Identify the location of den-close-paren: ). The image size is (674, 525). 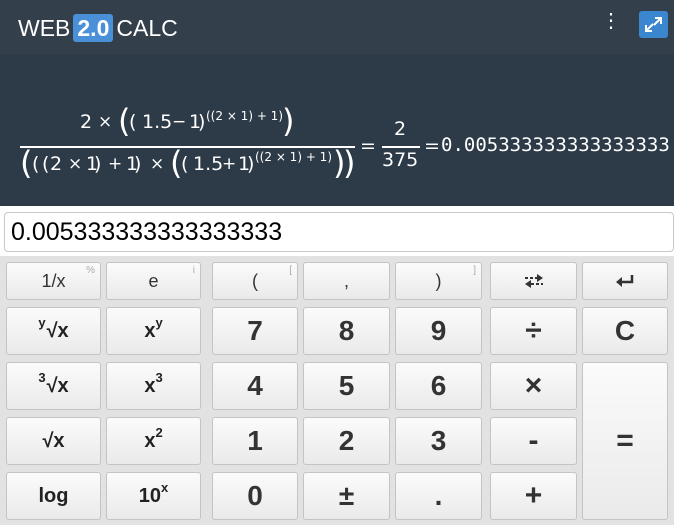
(349, 163).